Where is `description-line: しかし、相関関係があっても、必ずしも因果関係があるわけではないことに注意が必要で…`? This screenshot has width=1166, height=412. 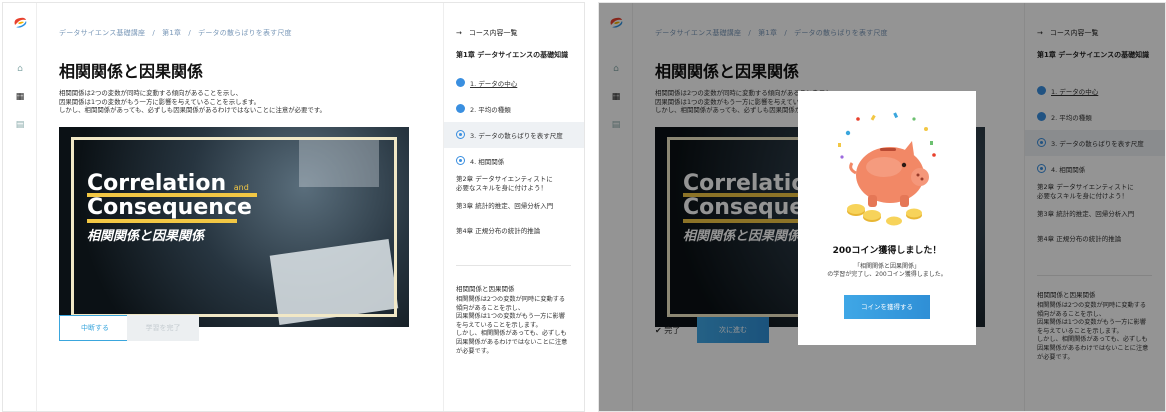
description-line: しかし、相関関係があっても、必ずしも因果関係があるわけではないことに注意が必要で… is located at coordinates (192, 110).